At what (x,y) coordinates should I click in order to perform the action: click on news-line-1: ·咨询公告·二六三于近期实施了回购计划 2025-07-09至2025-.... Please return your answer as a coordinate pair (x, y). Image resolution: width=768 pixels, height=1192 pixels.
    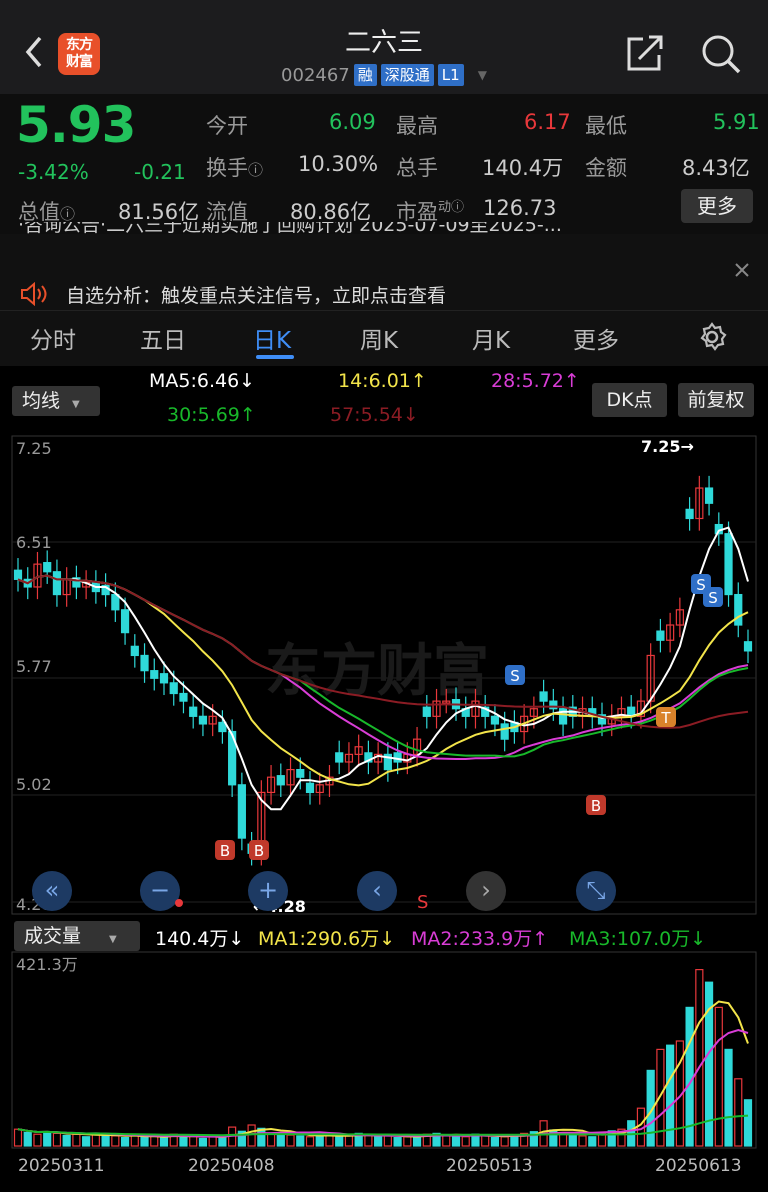
    Looking at the image, I should click on (378, 233).